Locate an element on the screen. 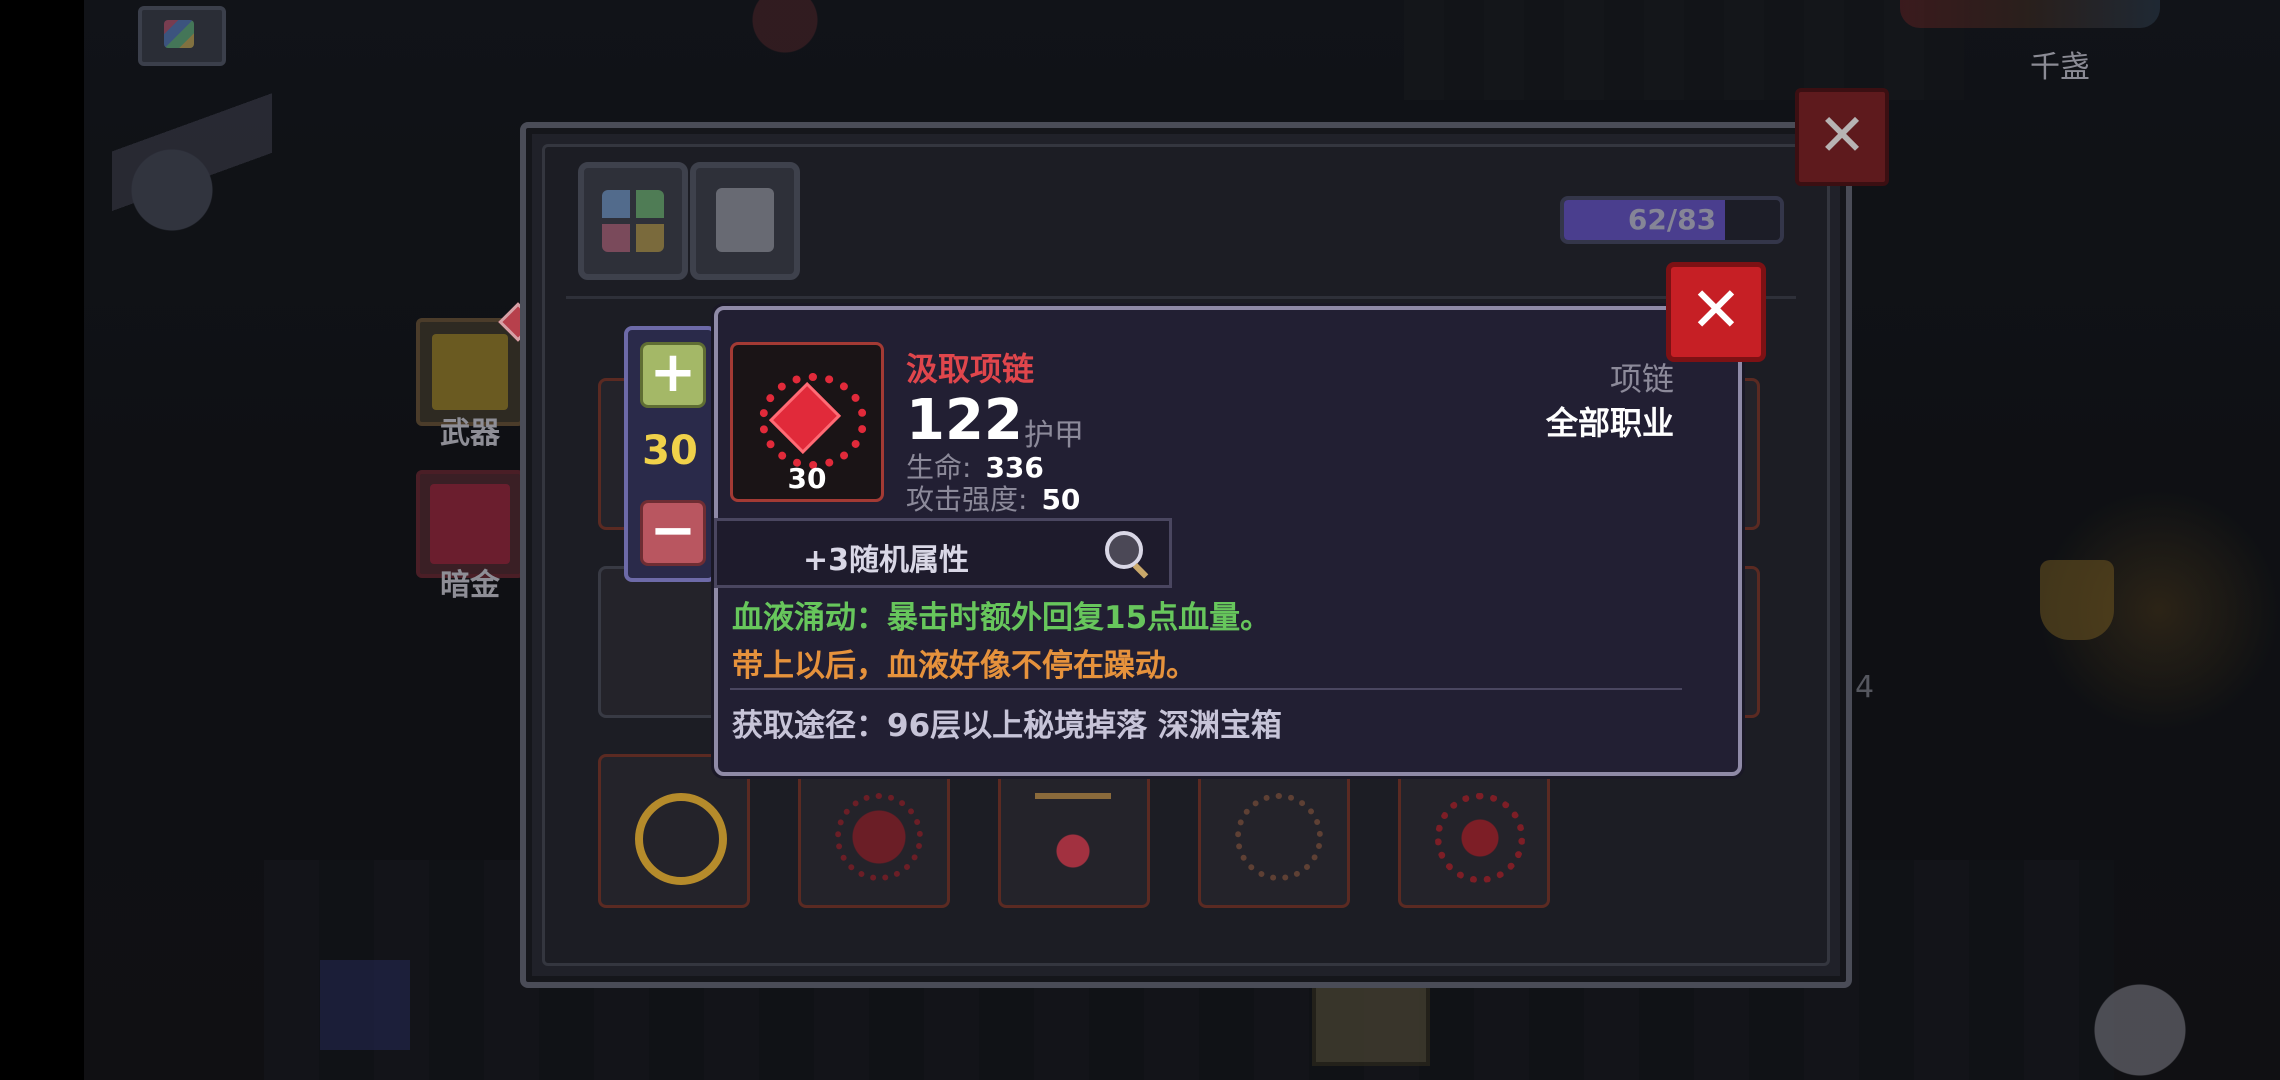 The width and height of the screenshot is (2280, 1080). tab-all-items is located at coordinates (633, 221).